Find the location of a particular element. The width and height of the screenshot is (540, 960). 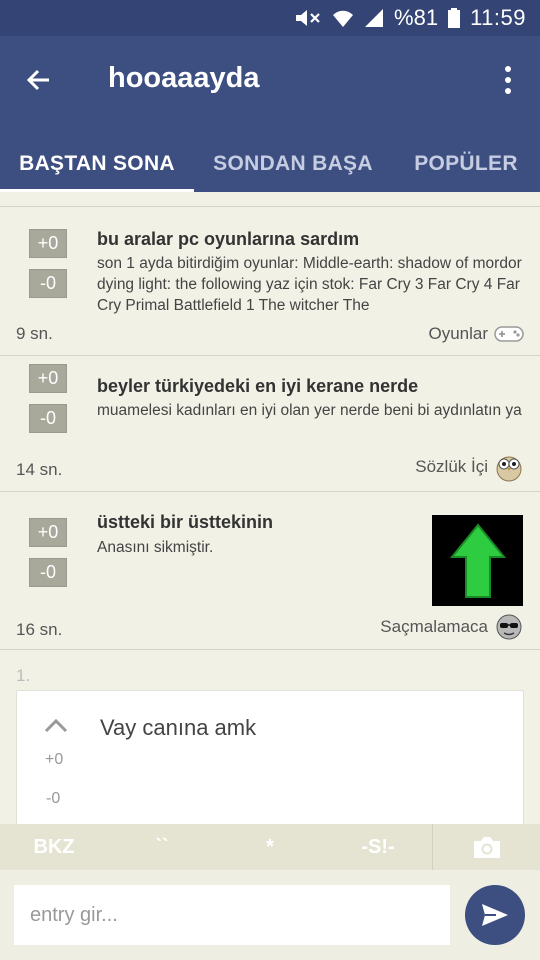

camera-button is located at coordinates (486, 847).